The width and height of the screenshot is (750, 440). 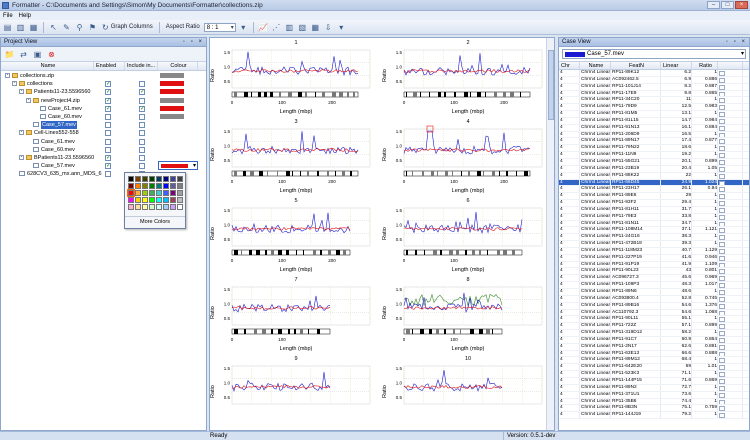 I want to click on chart-line-icon: 📈, so click(x=263, y=27).